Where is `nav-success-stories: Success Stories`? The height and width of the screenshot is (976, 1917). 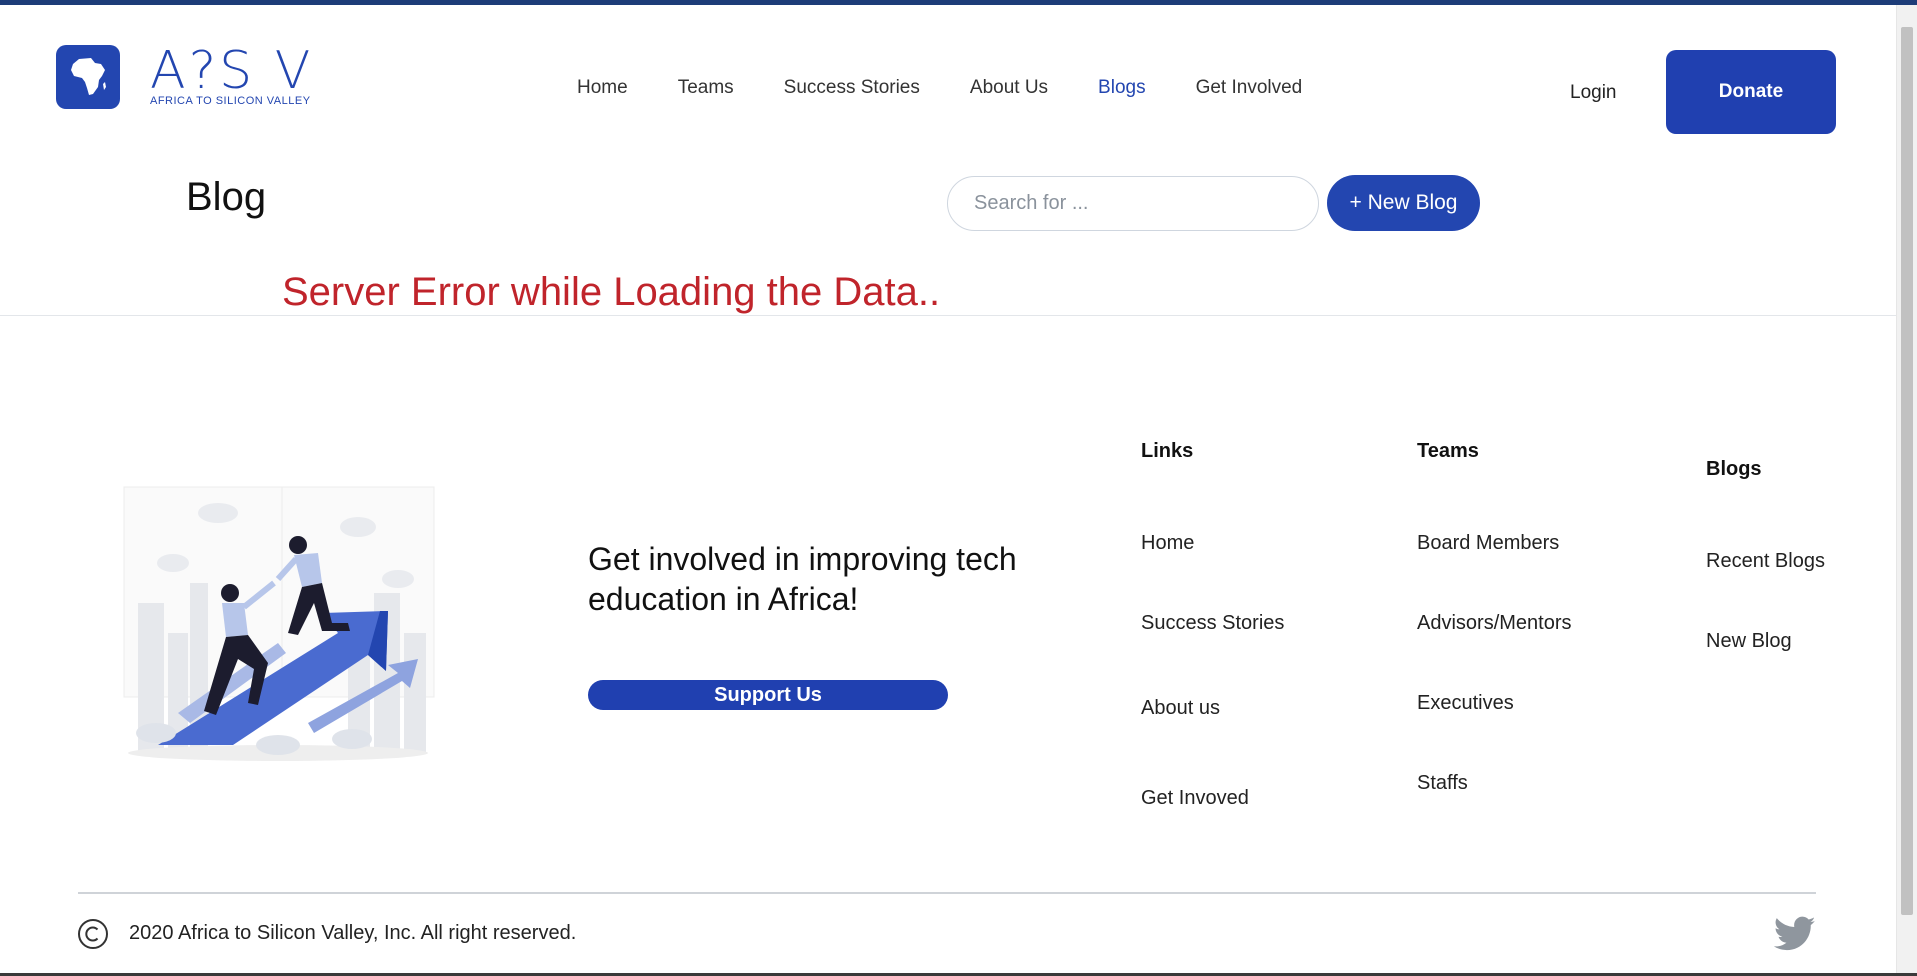
nav-success-stories: Success Stories is located at coordinates (852, 88).